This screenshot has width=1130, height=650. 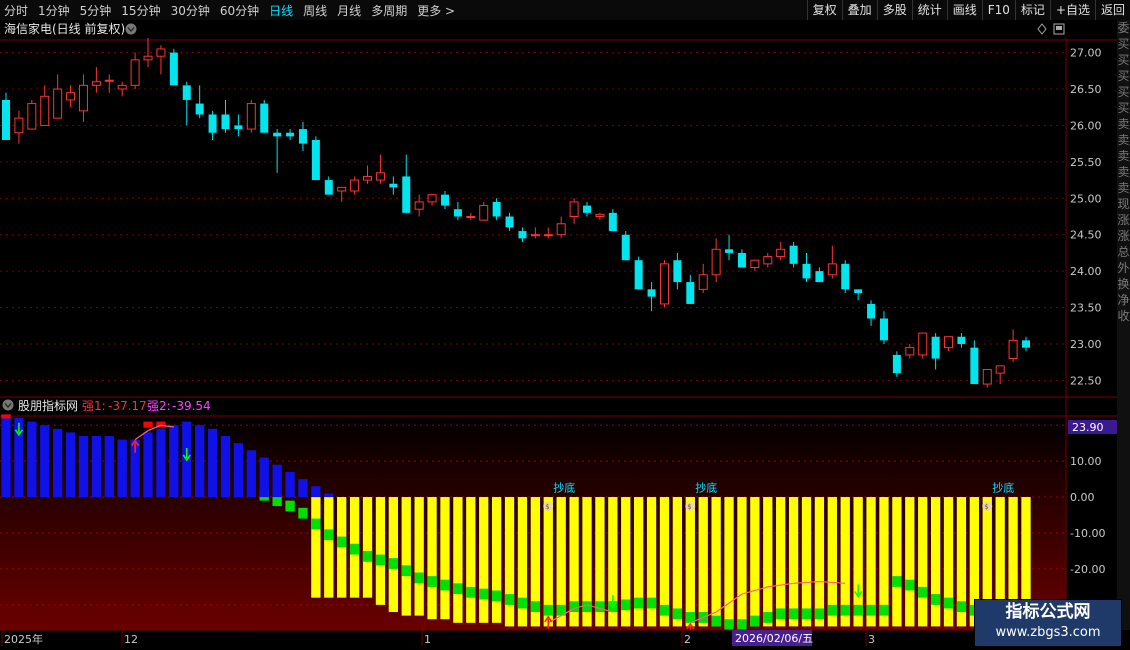 I want to click on price-tick-label: 23.50, so click(x=1086, y=308).